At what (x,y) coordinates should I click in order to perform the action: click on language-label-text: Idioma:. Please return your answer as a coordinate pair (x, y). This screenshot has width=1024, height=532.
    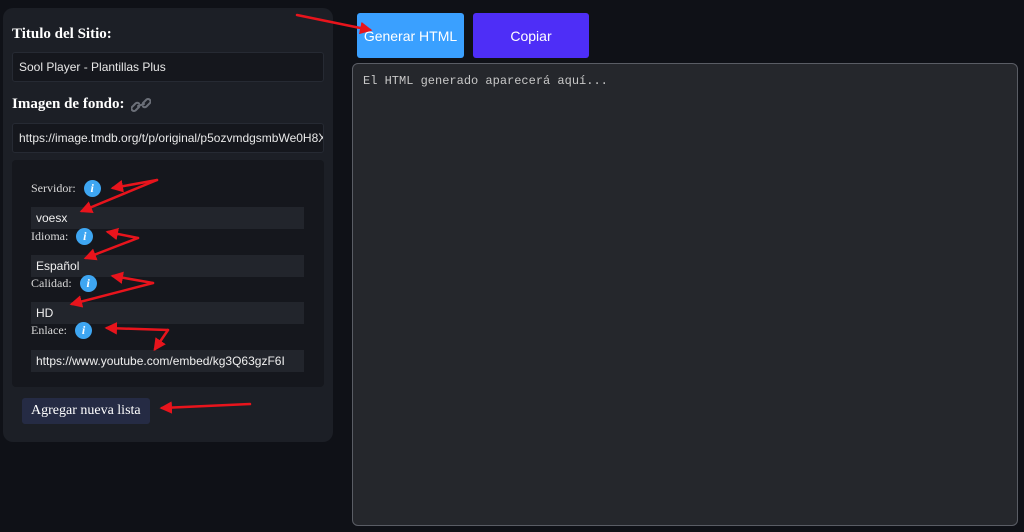
    Looking at the image, I should click on (50, 236).